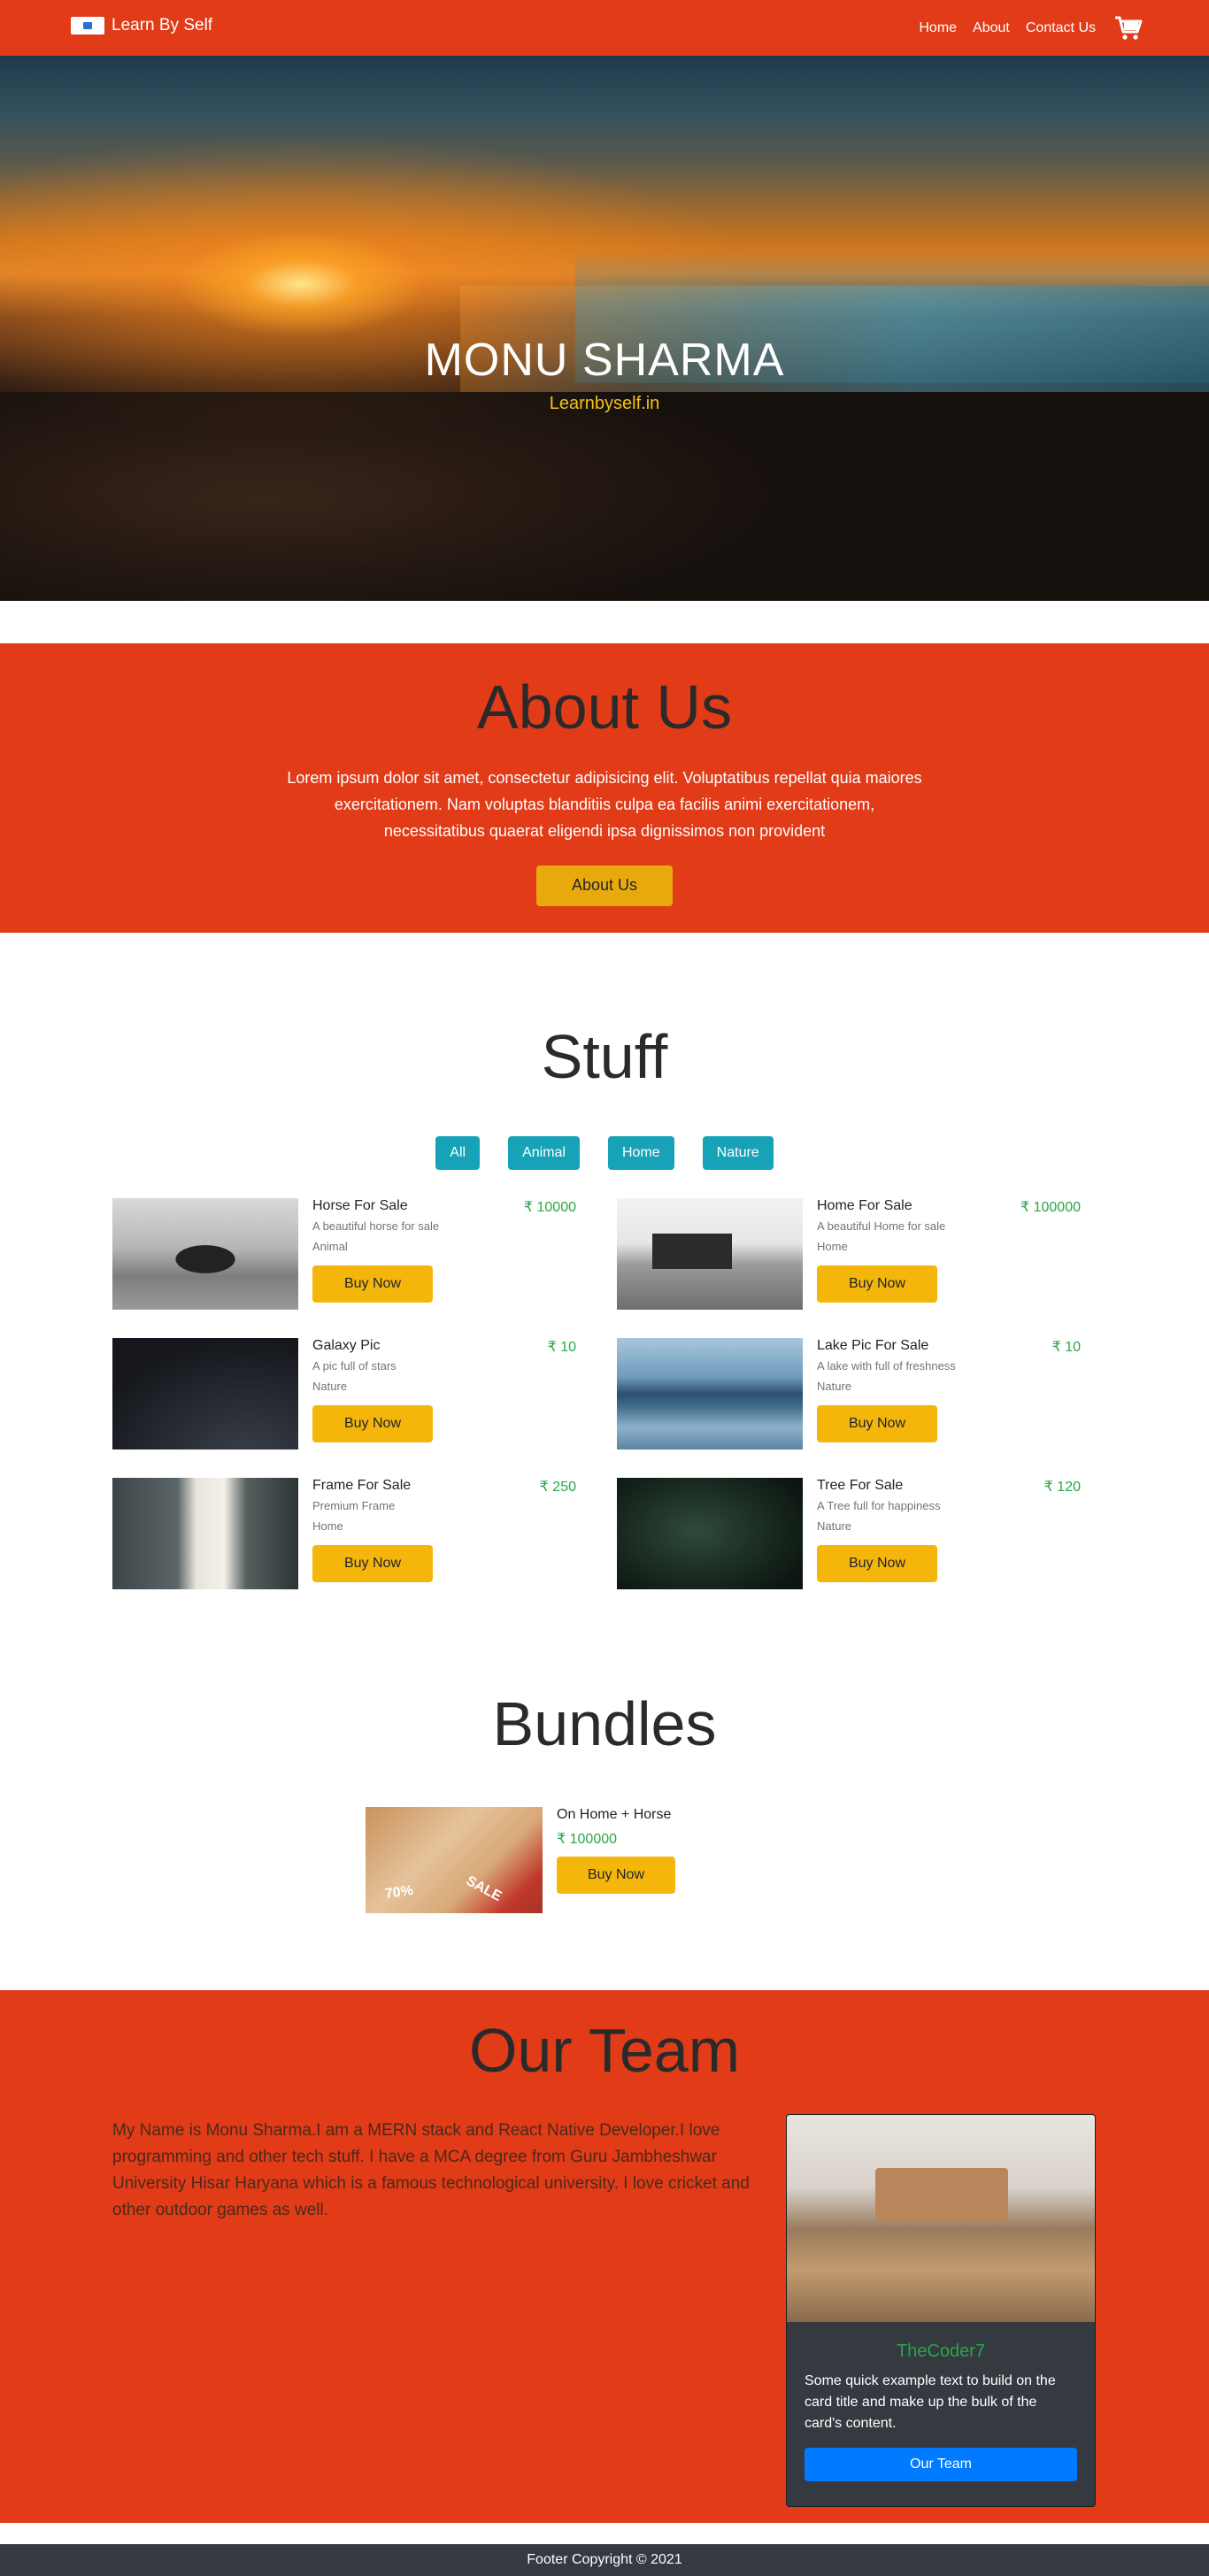 The width and height of the screenshot is (1209, 2576). I want to click on hero-subtitle: Learnbyself.in, so click(604, 403).